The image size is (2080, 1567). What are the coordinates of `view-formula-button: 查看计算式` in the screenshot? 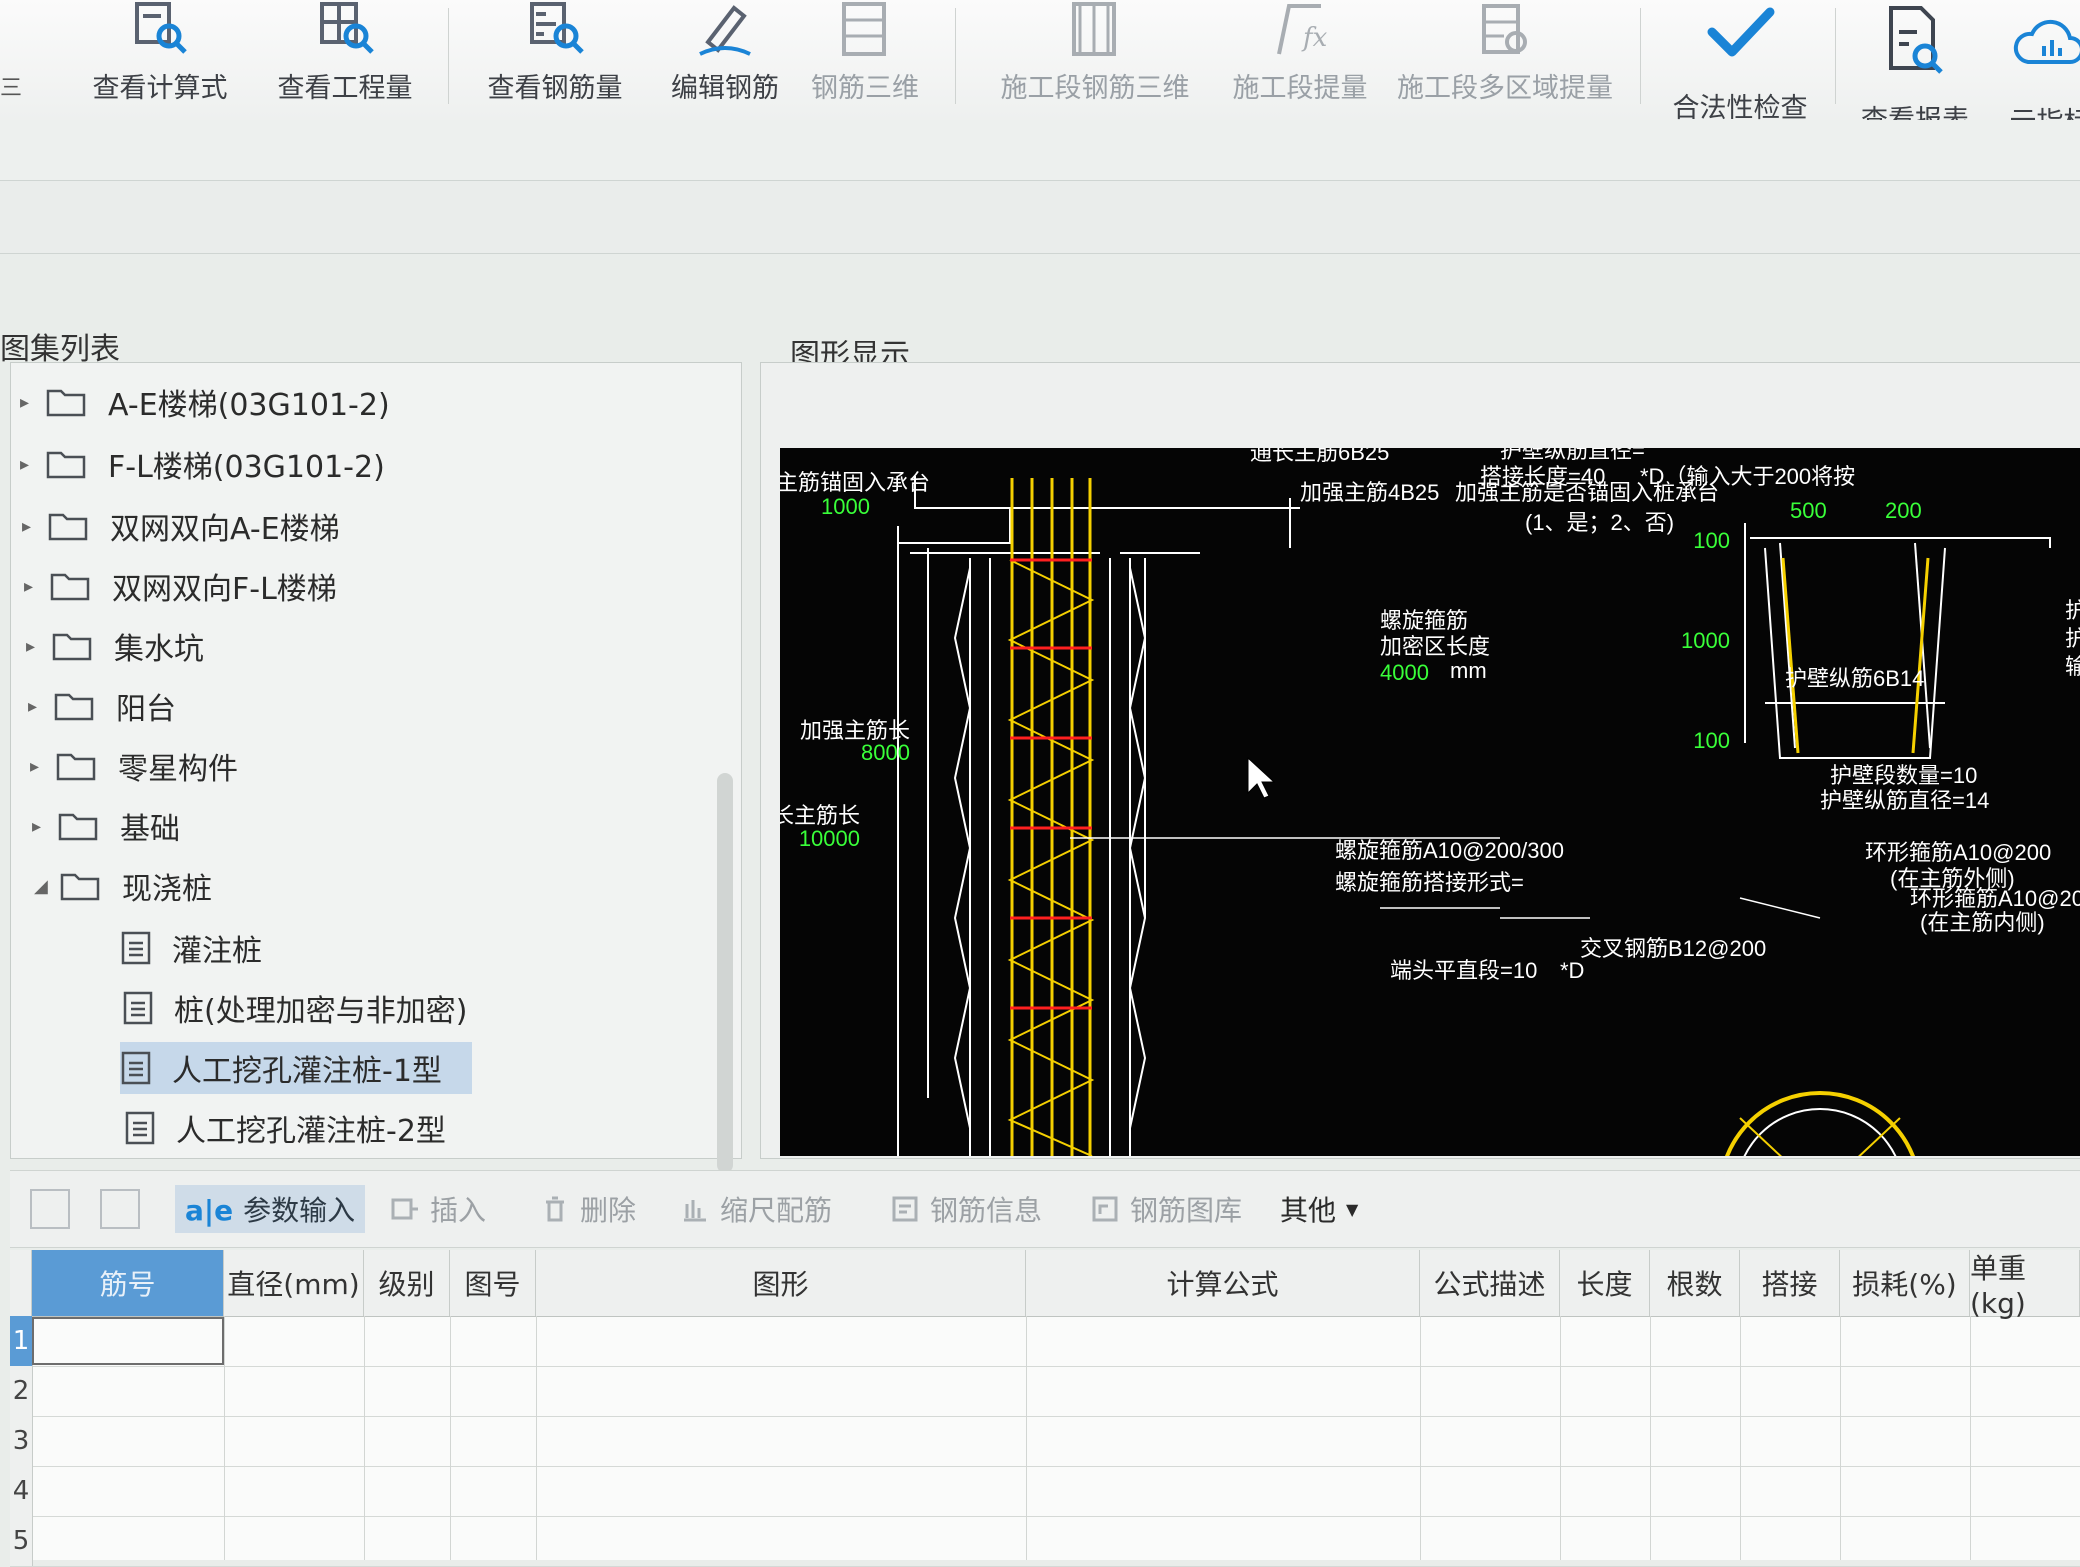 It's located at (160, 59).